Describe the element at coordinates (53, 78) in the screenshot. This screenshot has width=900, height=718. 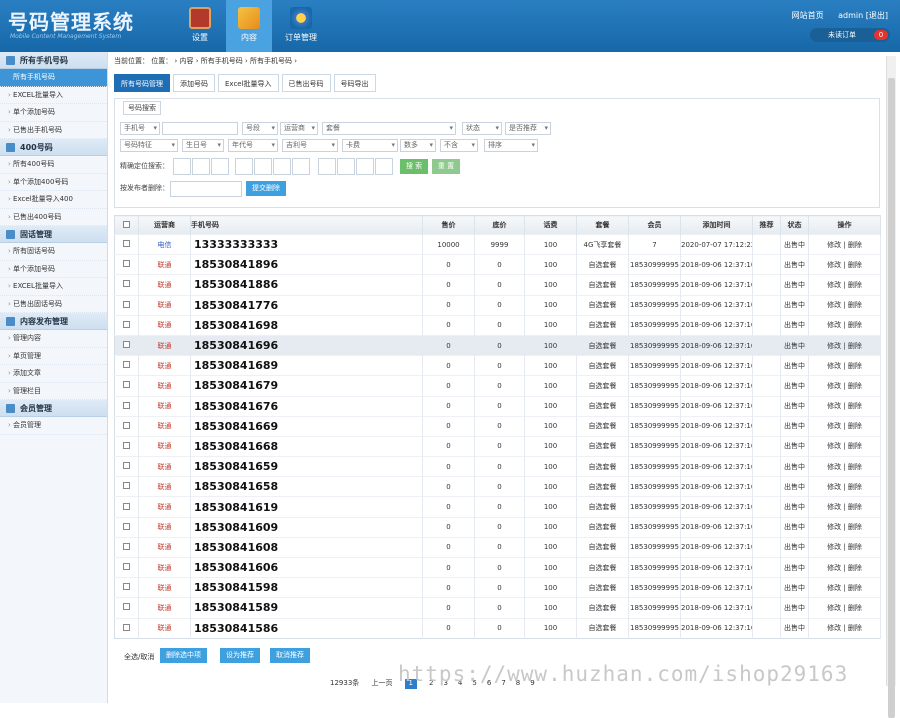
I see `sidebar-item: 所有手机号码` at that location.